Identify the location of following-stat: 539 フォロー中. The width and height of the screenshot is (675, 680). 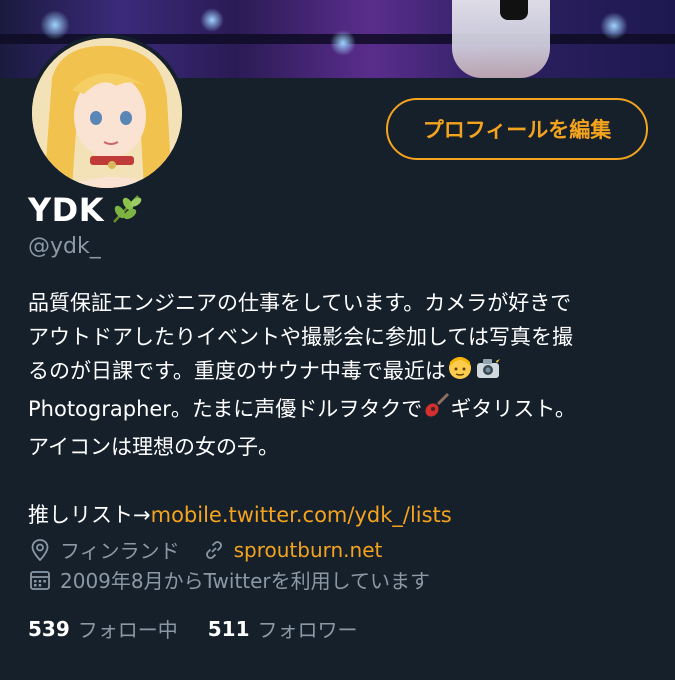
(103, 628).